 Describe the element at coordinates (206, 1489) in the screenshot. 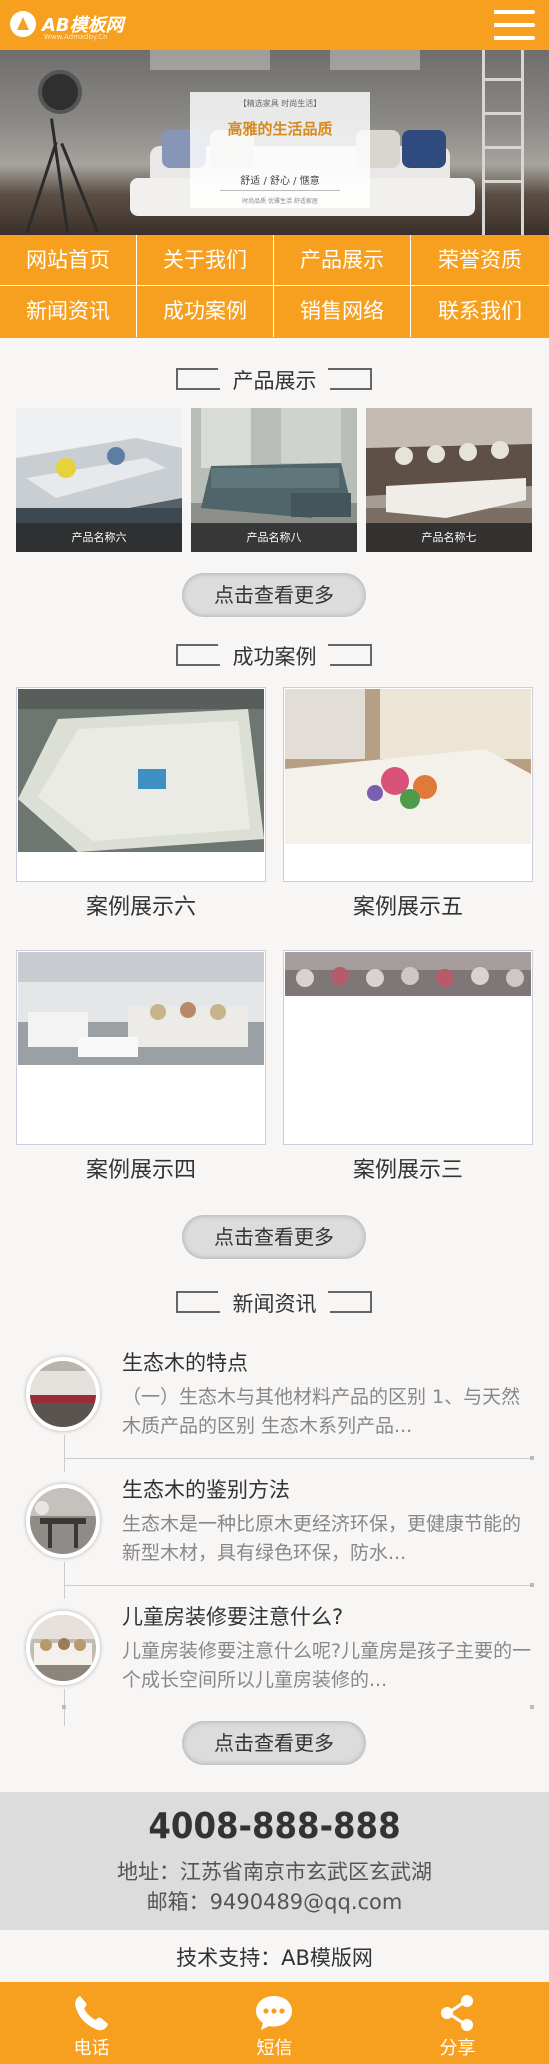

I see `news-title: 生态木的鉴别方法` at that location.